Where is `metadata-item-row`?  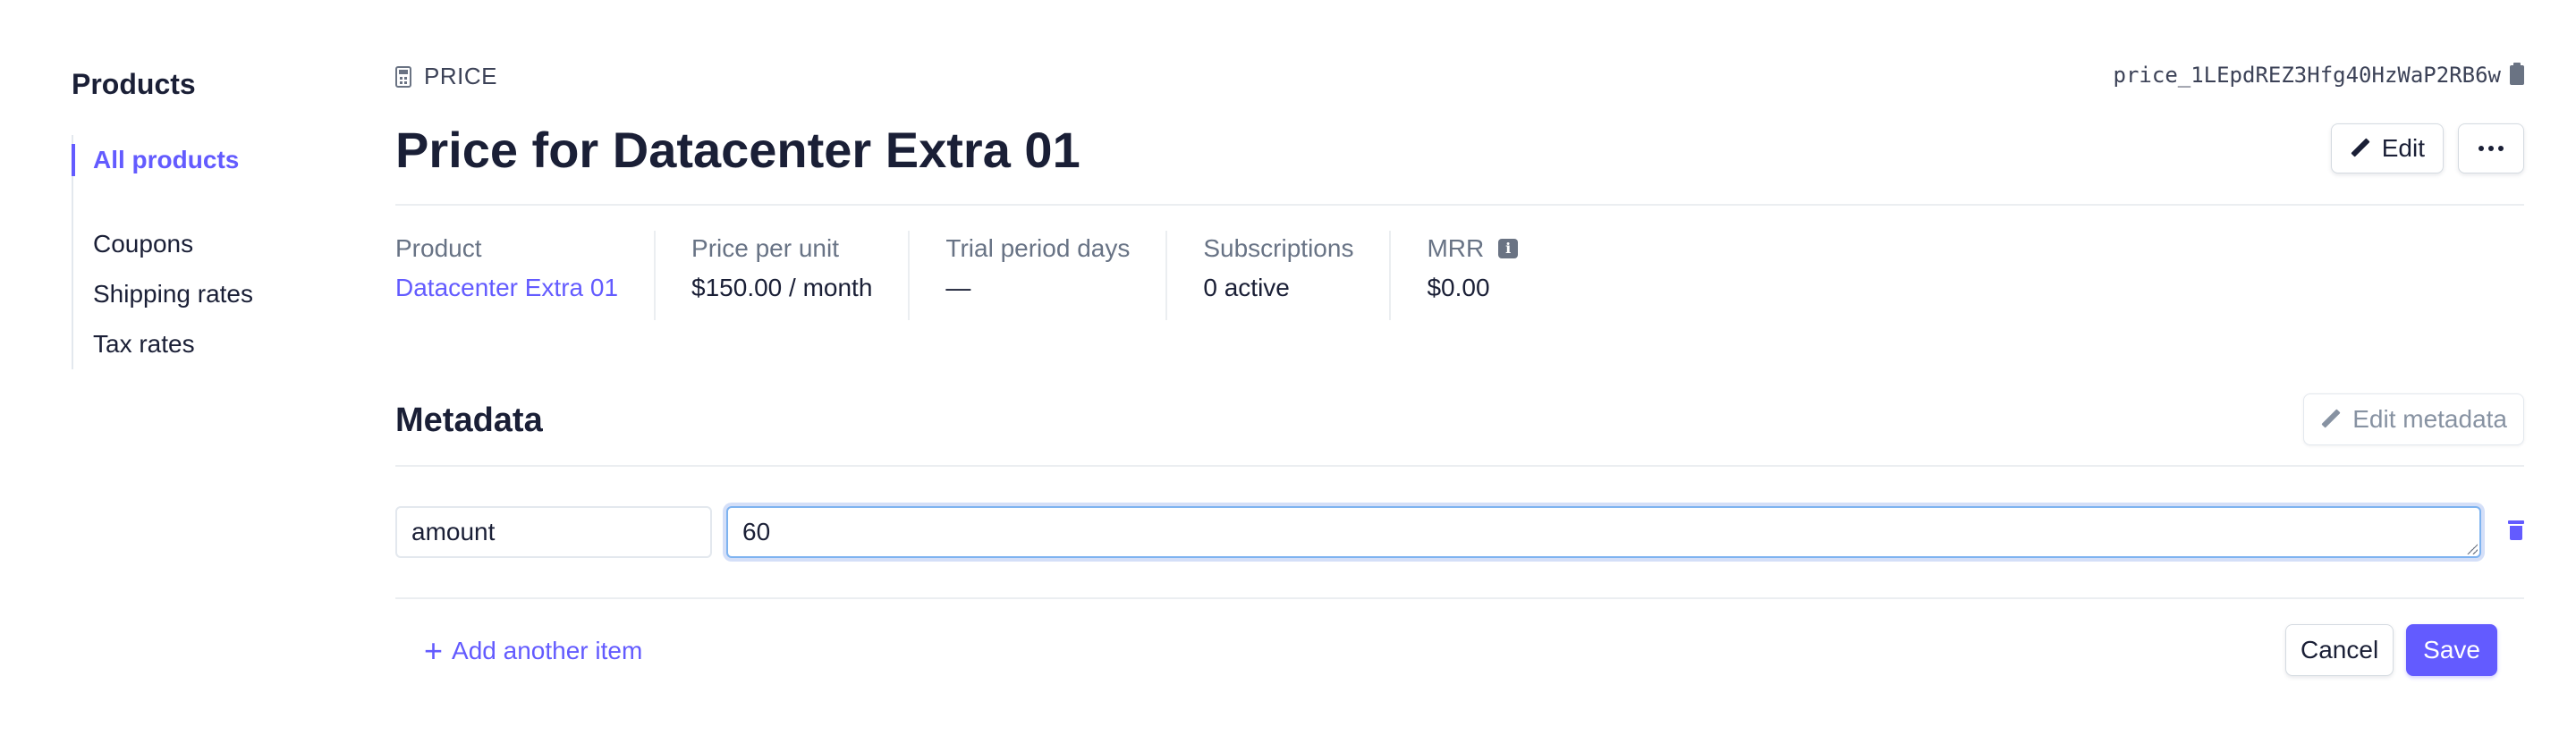 metadata-item-row is located at coordinates (1459, 532).